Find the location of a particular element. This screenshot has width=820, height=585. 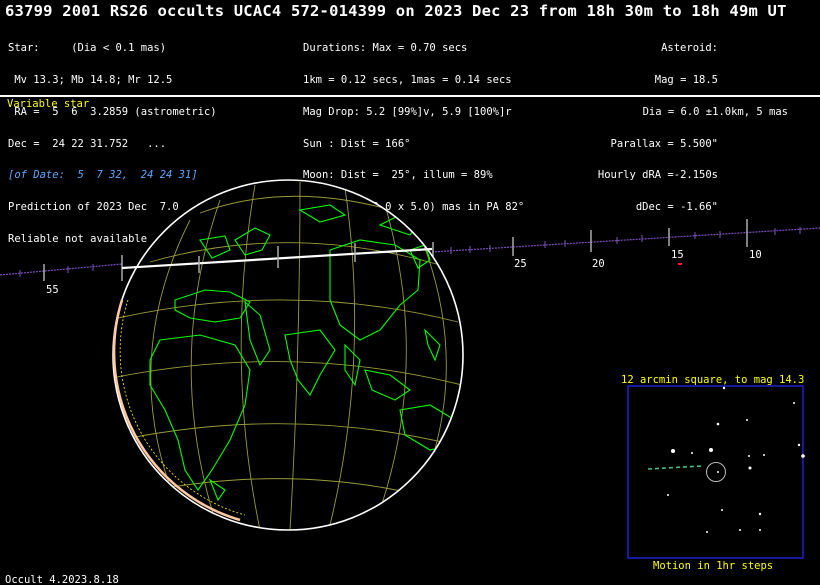

finder-chart is located at coordinates (716, 472).